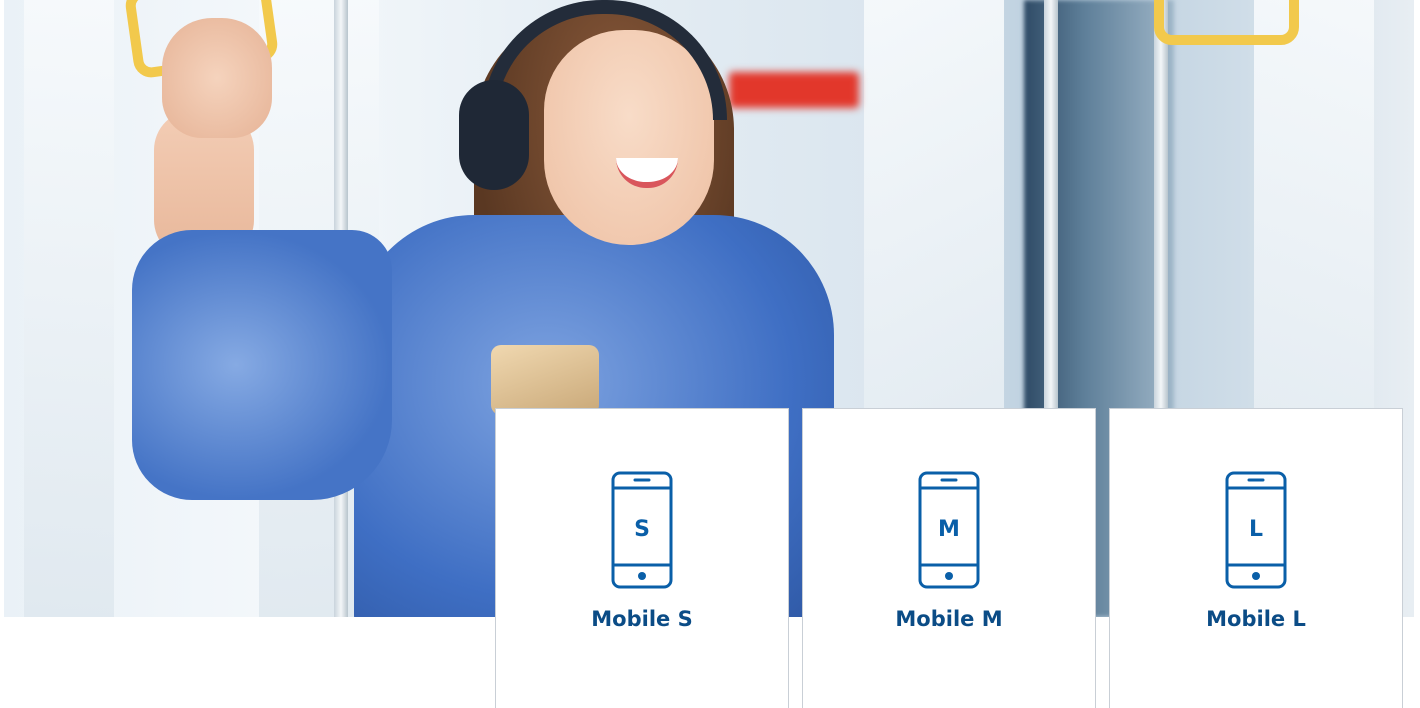 The height and width of the screenshot is (708, 1420). What do you see at coordinates (949, 529) in the screenshot?
I see `plan-size-letter: M` at bounding box center [949, 529].